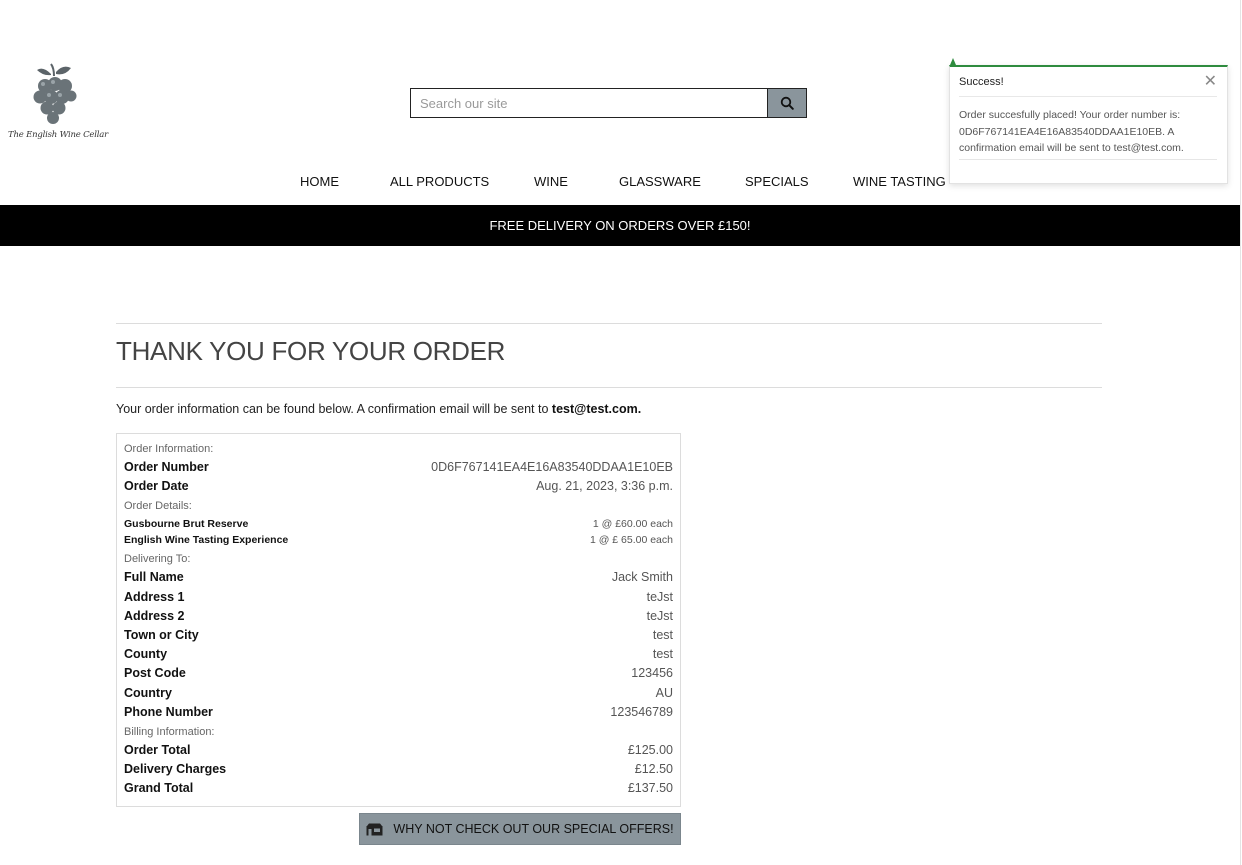  I want to click on delivery-label: Town or City, so click(161, 635).